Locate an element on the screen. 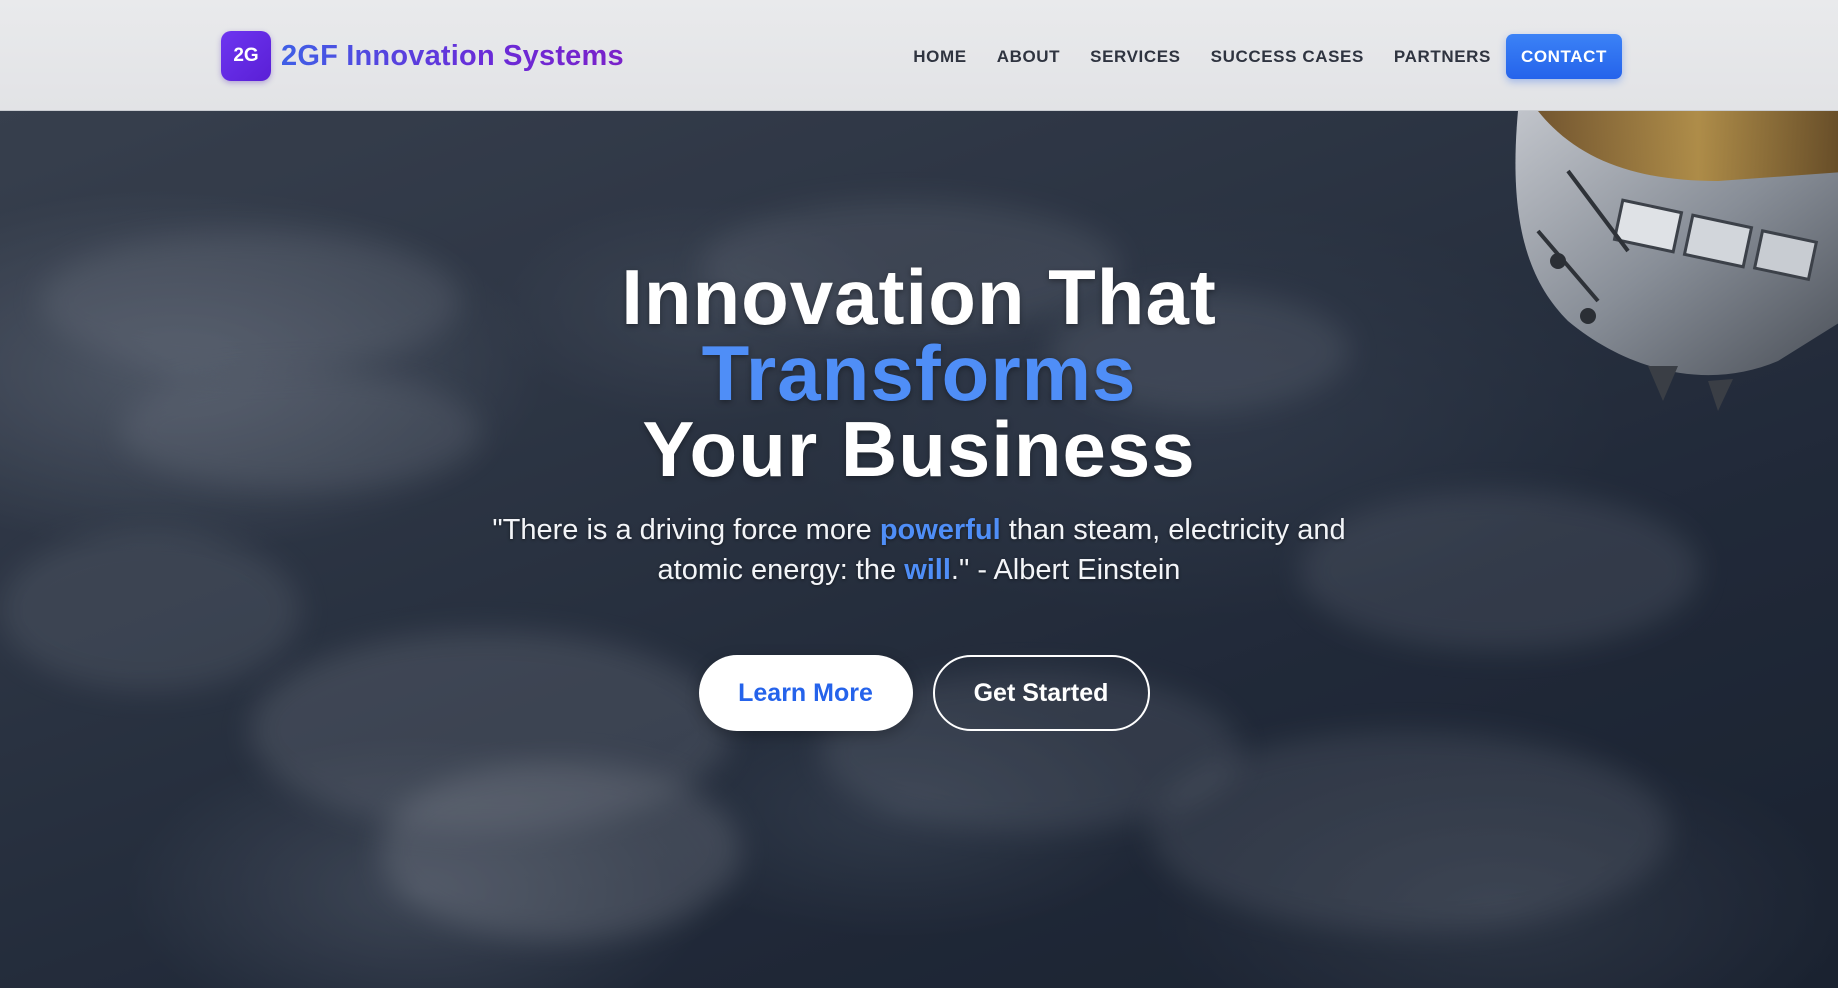 The height and width of the screenshot is (988, 1838). brand-name: 2GF Innovation Systems is located at coordinates (452, 55).